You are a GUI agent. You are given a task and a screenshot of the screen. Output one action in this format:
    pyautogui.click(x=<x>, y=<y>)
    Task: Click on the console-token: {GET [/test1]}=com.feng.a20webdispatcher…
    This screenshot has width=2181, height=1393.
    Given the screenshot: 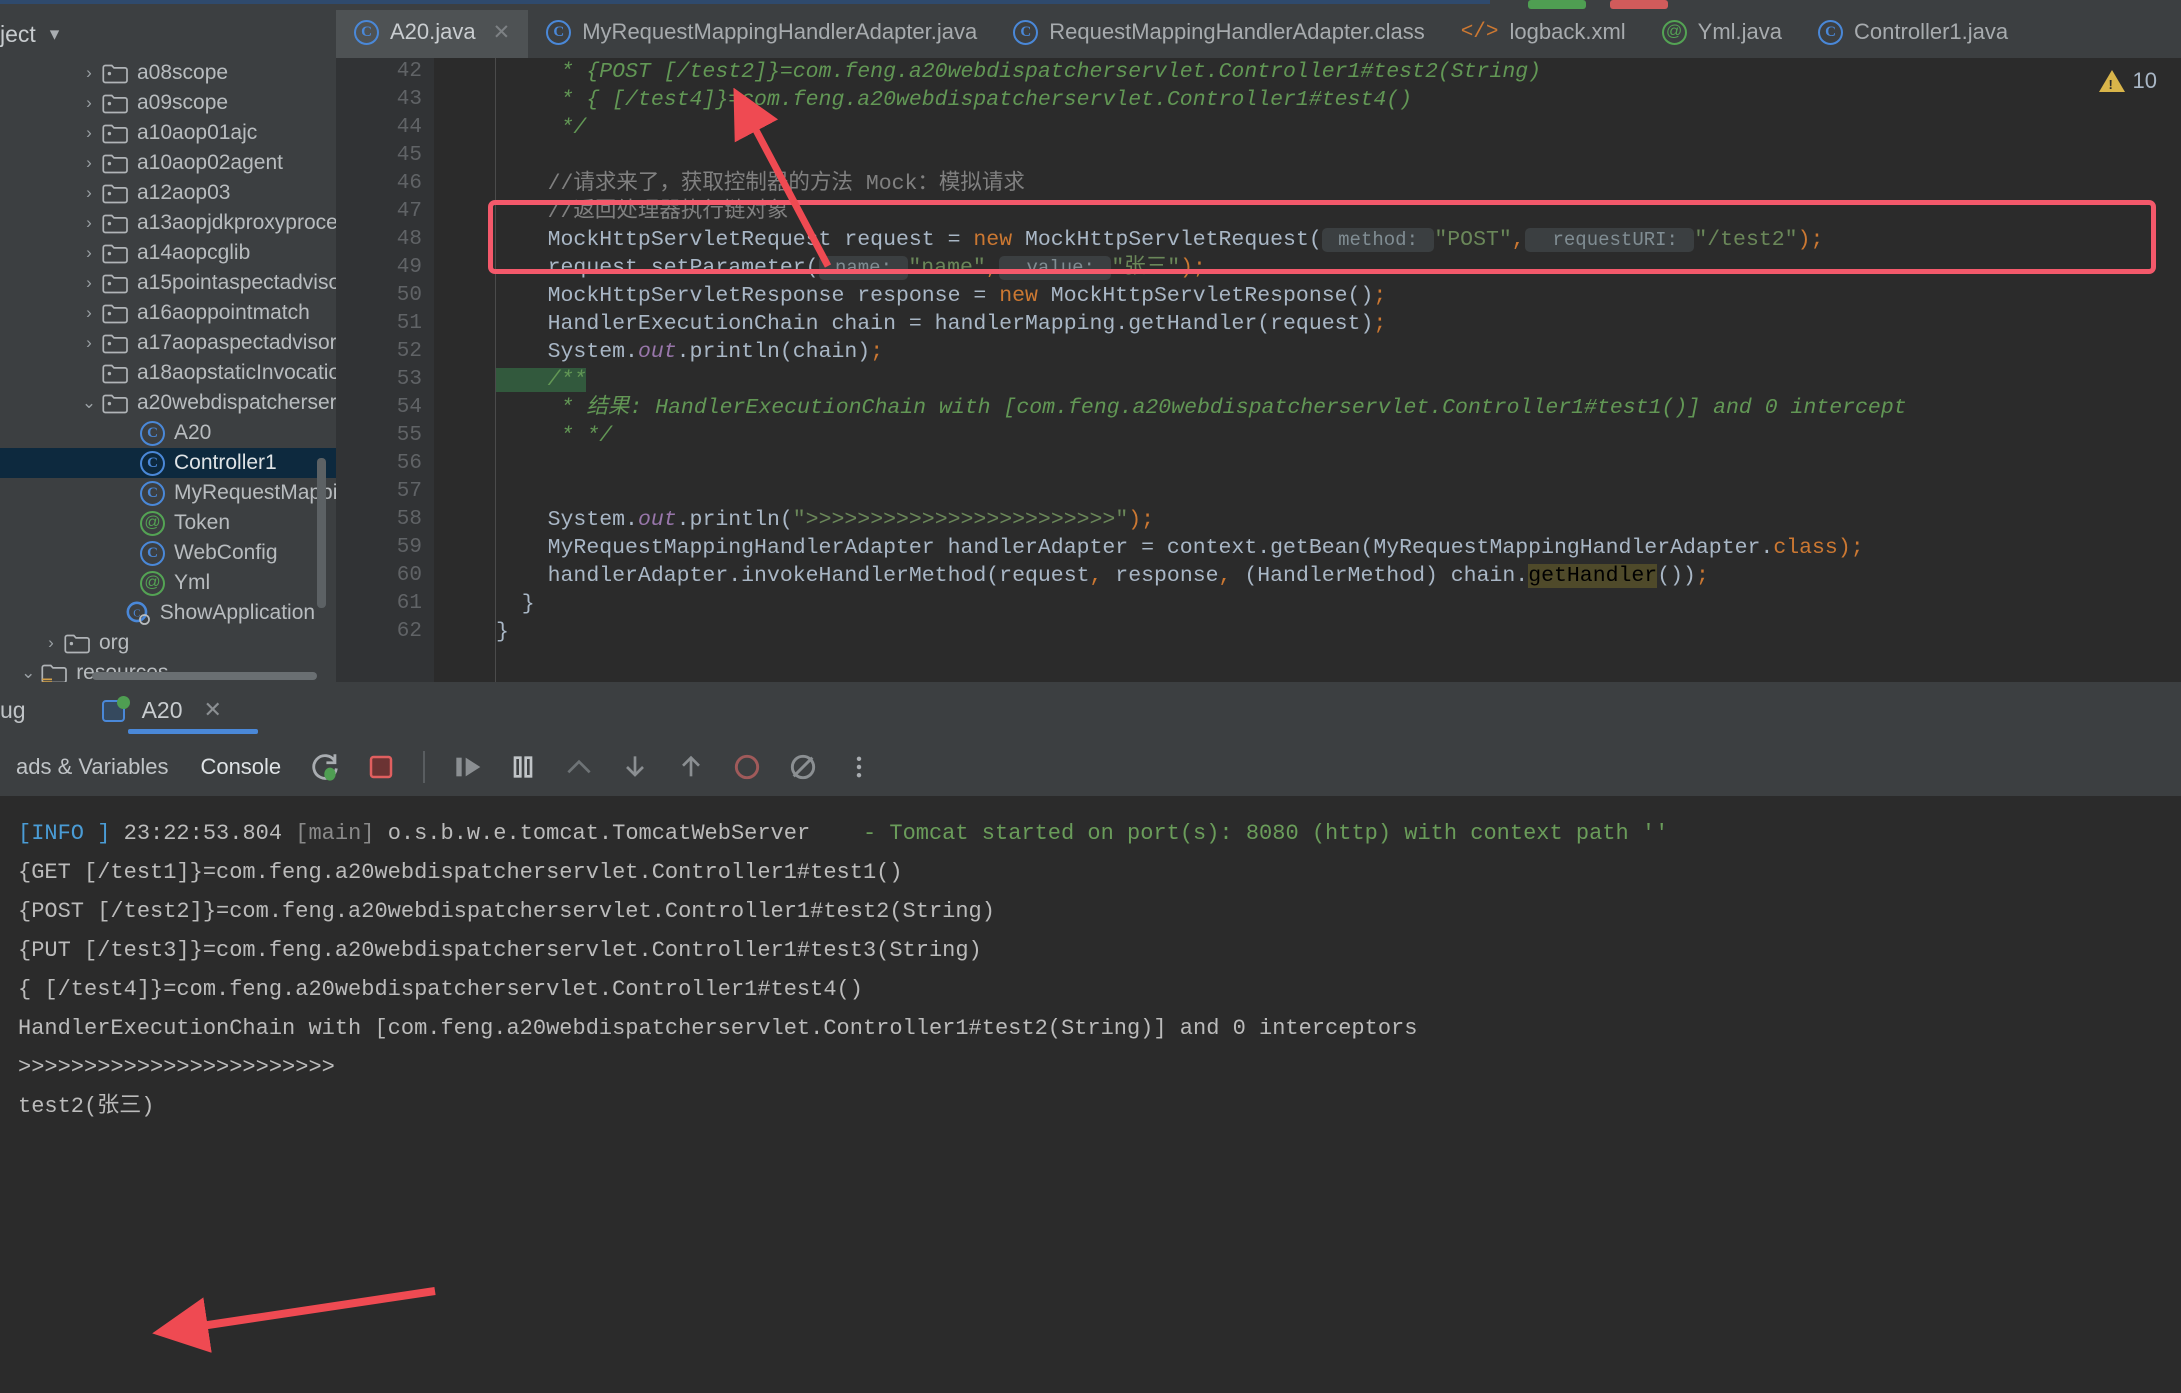 What is the action you would take?
    pyautogui.click(x=460, y=872)
    